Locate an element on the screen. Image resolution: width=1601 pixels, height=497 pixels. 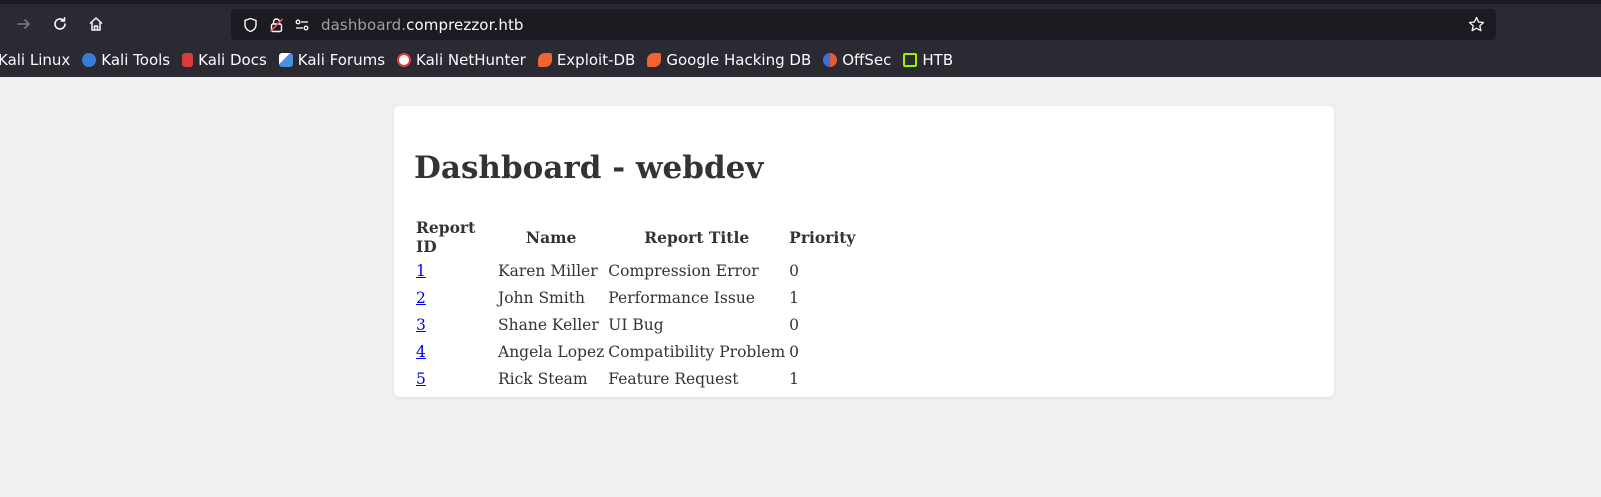
bookmark-label: OffSec is located at coordinates (867, 60).